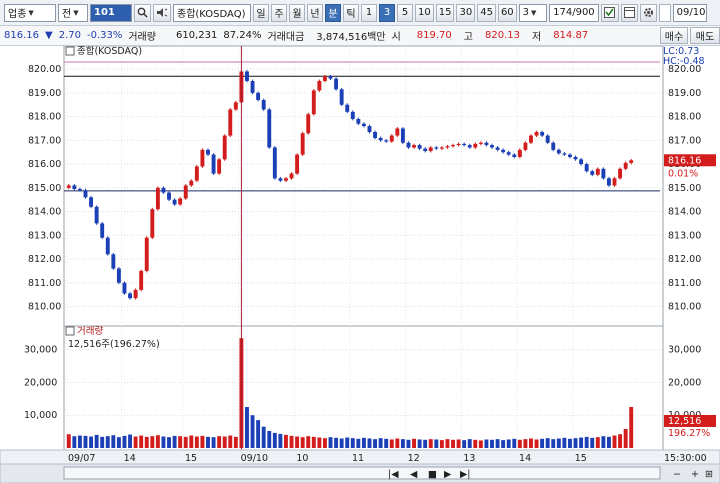 Image resolution: width=720 pixels, height=483 pixels. Describe the element at coordinates (111, 12) in the screenshot. I see `code-input: 101` at that location.